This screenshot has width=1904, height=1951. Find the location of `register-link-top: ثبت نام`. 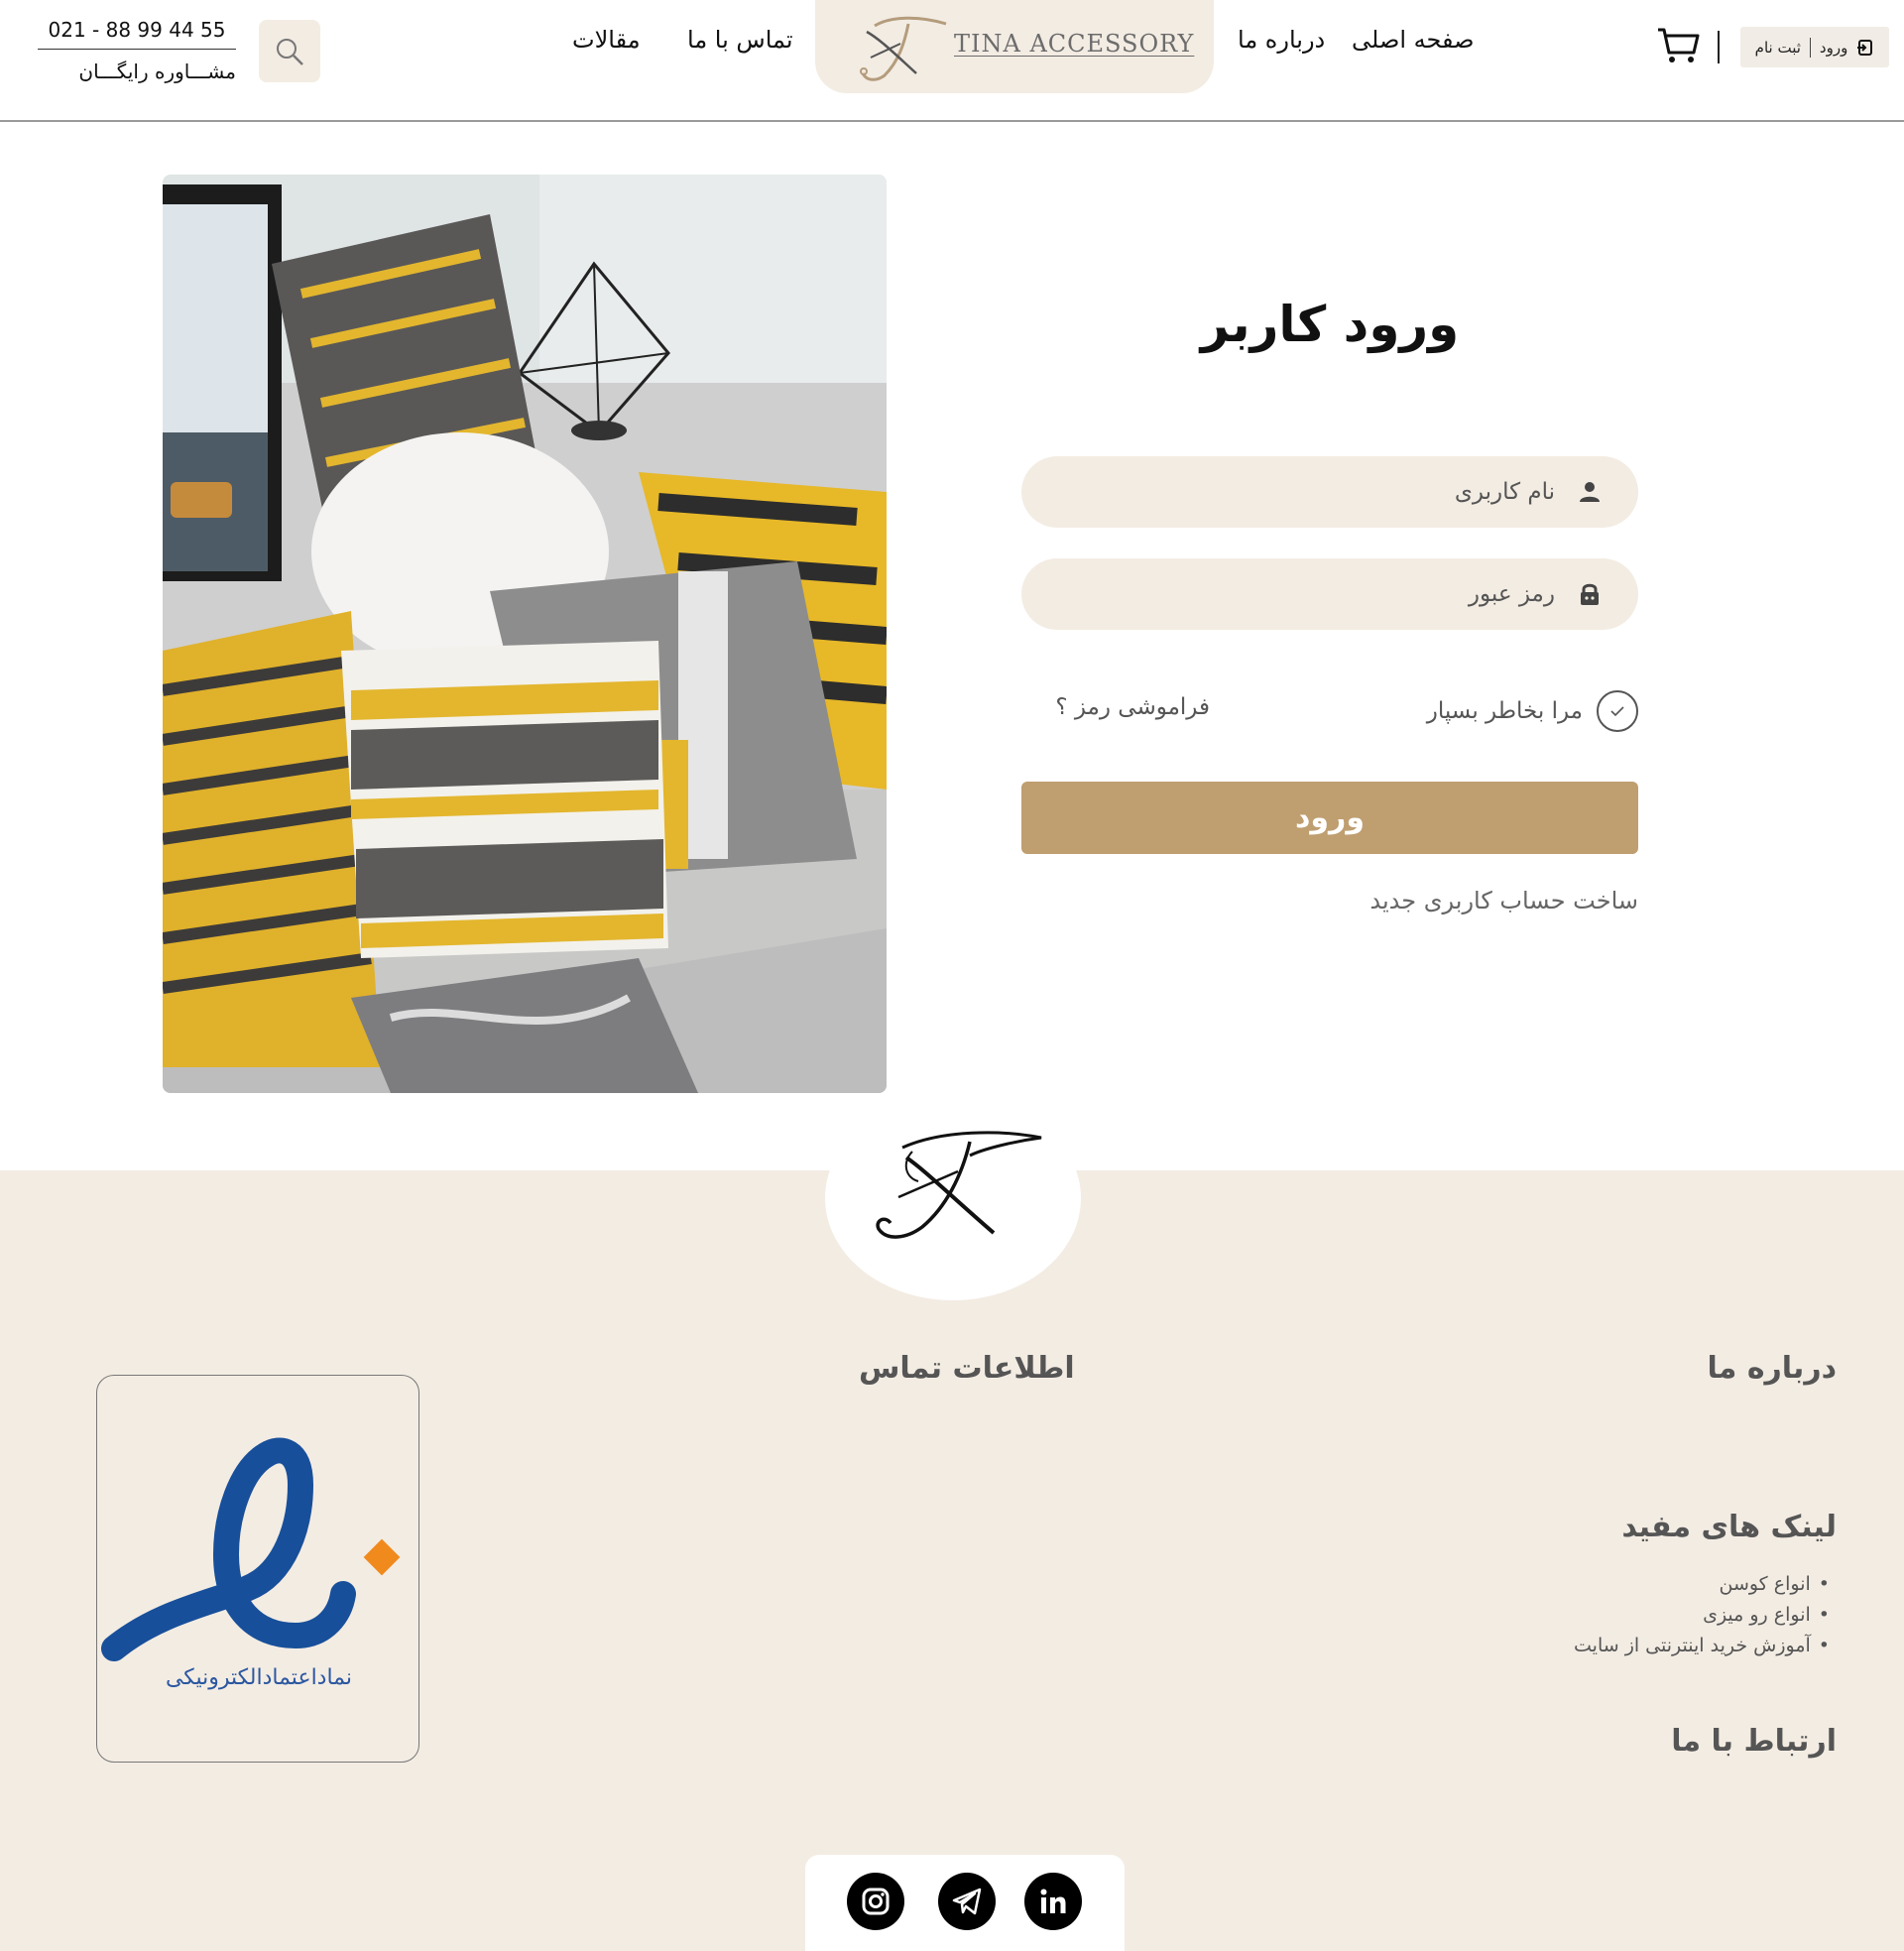

register-link-top: ثبت نام is located at coordinates (1778, 48).